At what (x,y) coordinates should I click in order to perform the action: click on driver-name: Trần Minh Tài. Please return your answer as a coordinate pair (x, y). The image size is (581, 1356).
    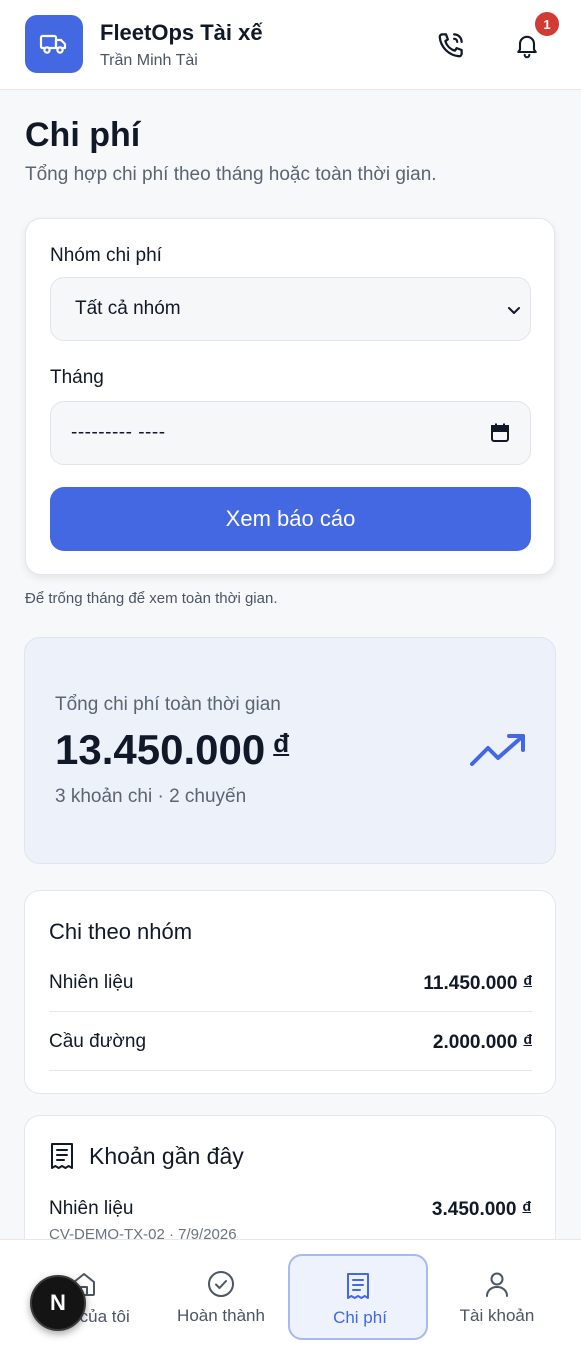
    Looking at the image, I should click on (149, 60).